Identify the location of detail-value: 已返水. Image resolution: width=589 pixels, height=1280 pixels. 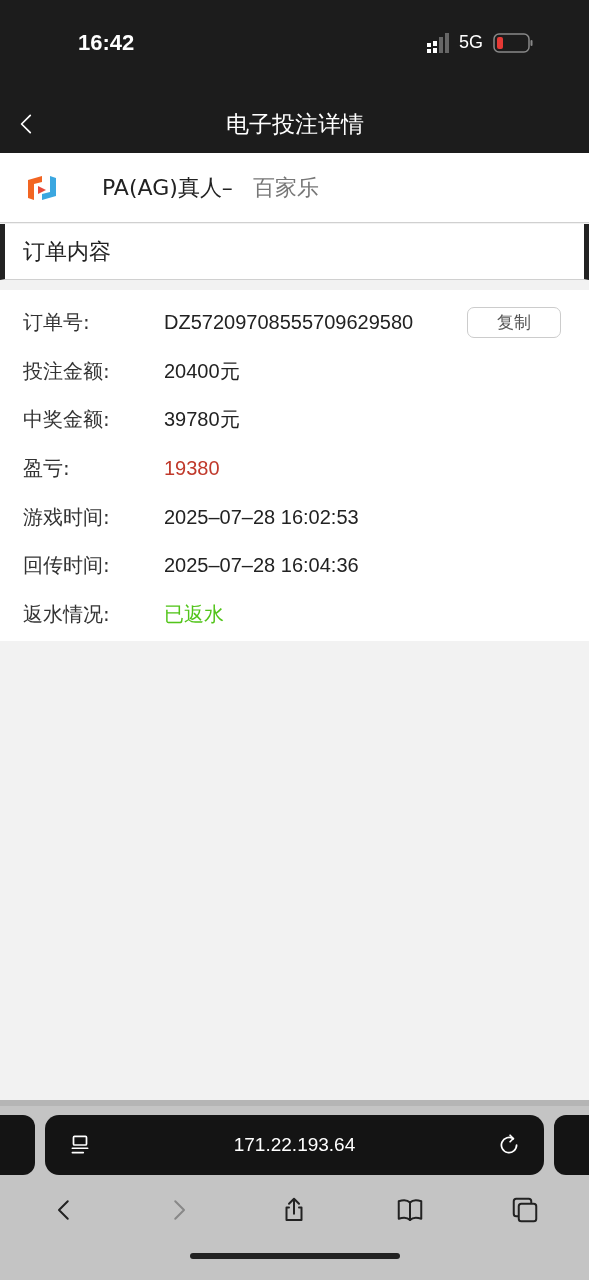
(194, 614).